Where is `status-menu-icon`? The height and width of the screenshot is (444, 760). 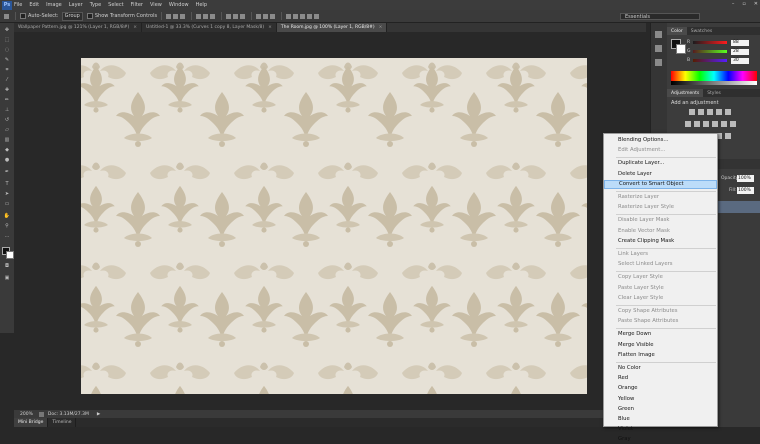 status-menu-icon is located at coordinates (41, 414).